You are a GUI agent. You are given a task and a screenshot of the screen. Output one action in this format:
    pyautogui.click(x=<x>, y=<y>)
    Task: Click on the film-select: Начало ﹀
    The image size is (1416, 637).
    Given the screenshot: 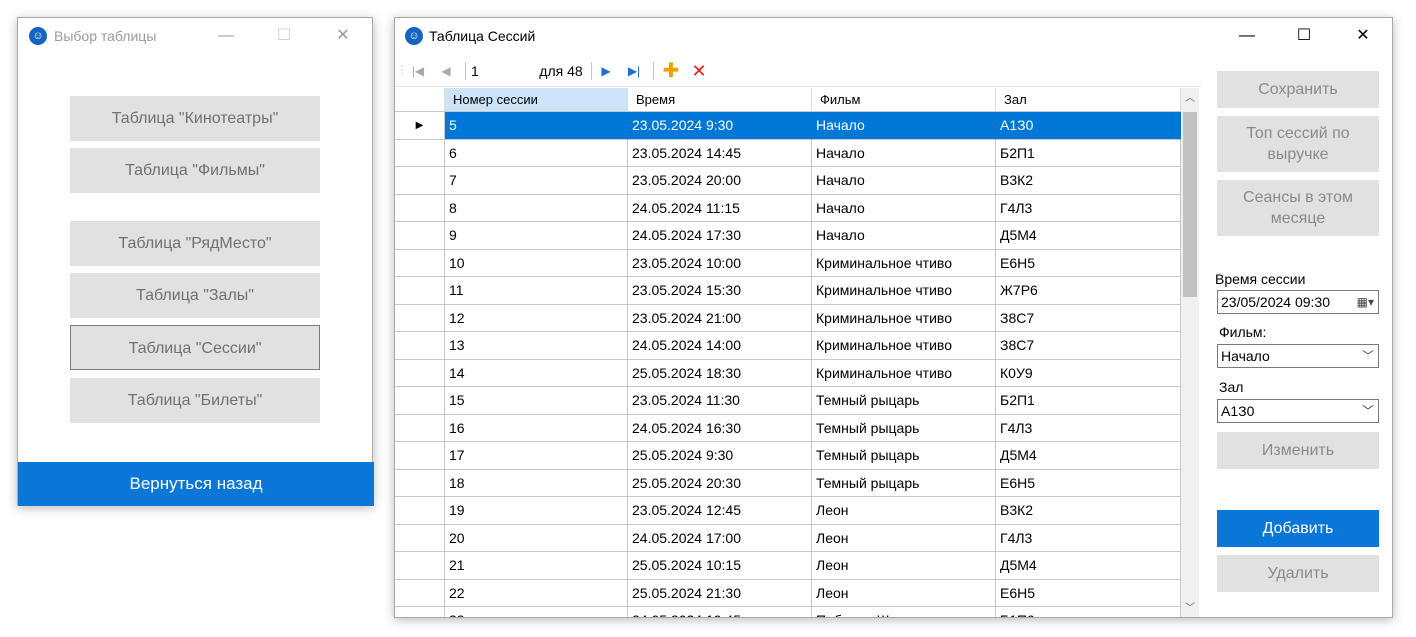 What is the action you would take?
    pyautogui.click(x=1298, y=356)
    